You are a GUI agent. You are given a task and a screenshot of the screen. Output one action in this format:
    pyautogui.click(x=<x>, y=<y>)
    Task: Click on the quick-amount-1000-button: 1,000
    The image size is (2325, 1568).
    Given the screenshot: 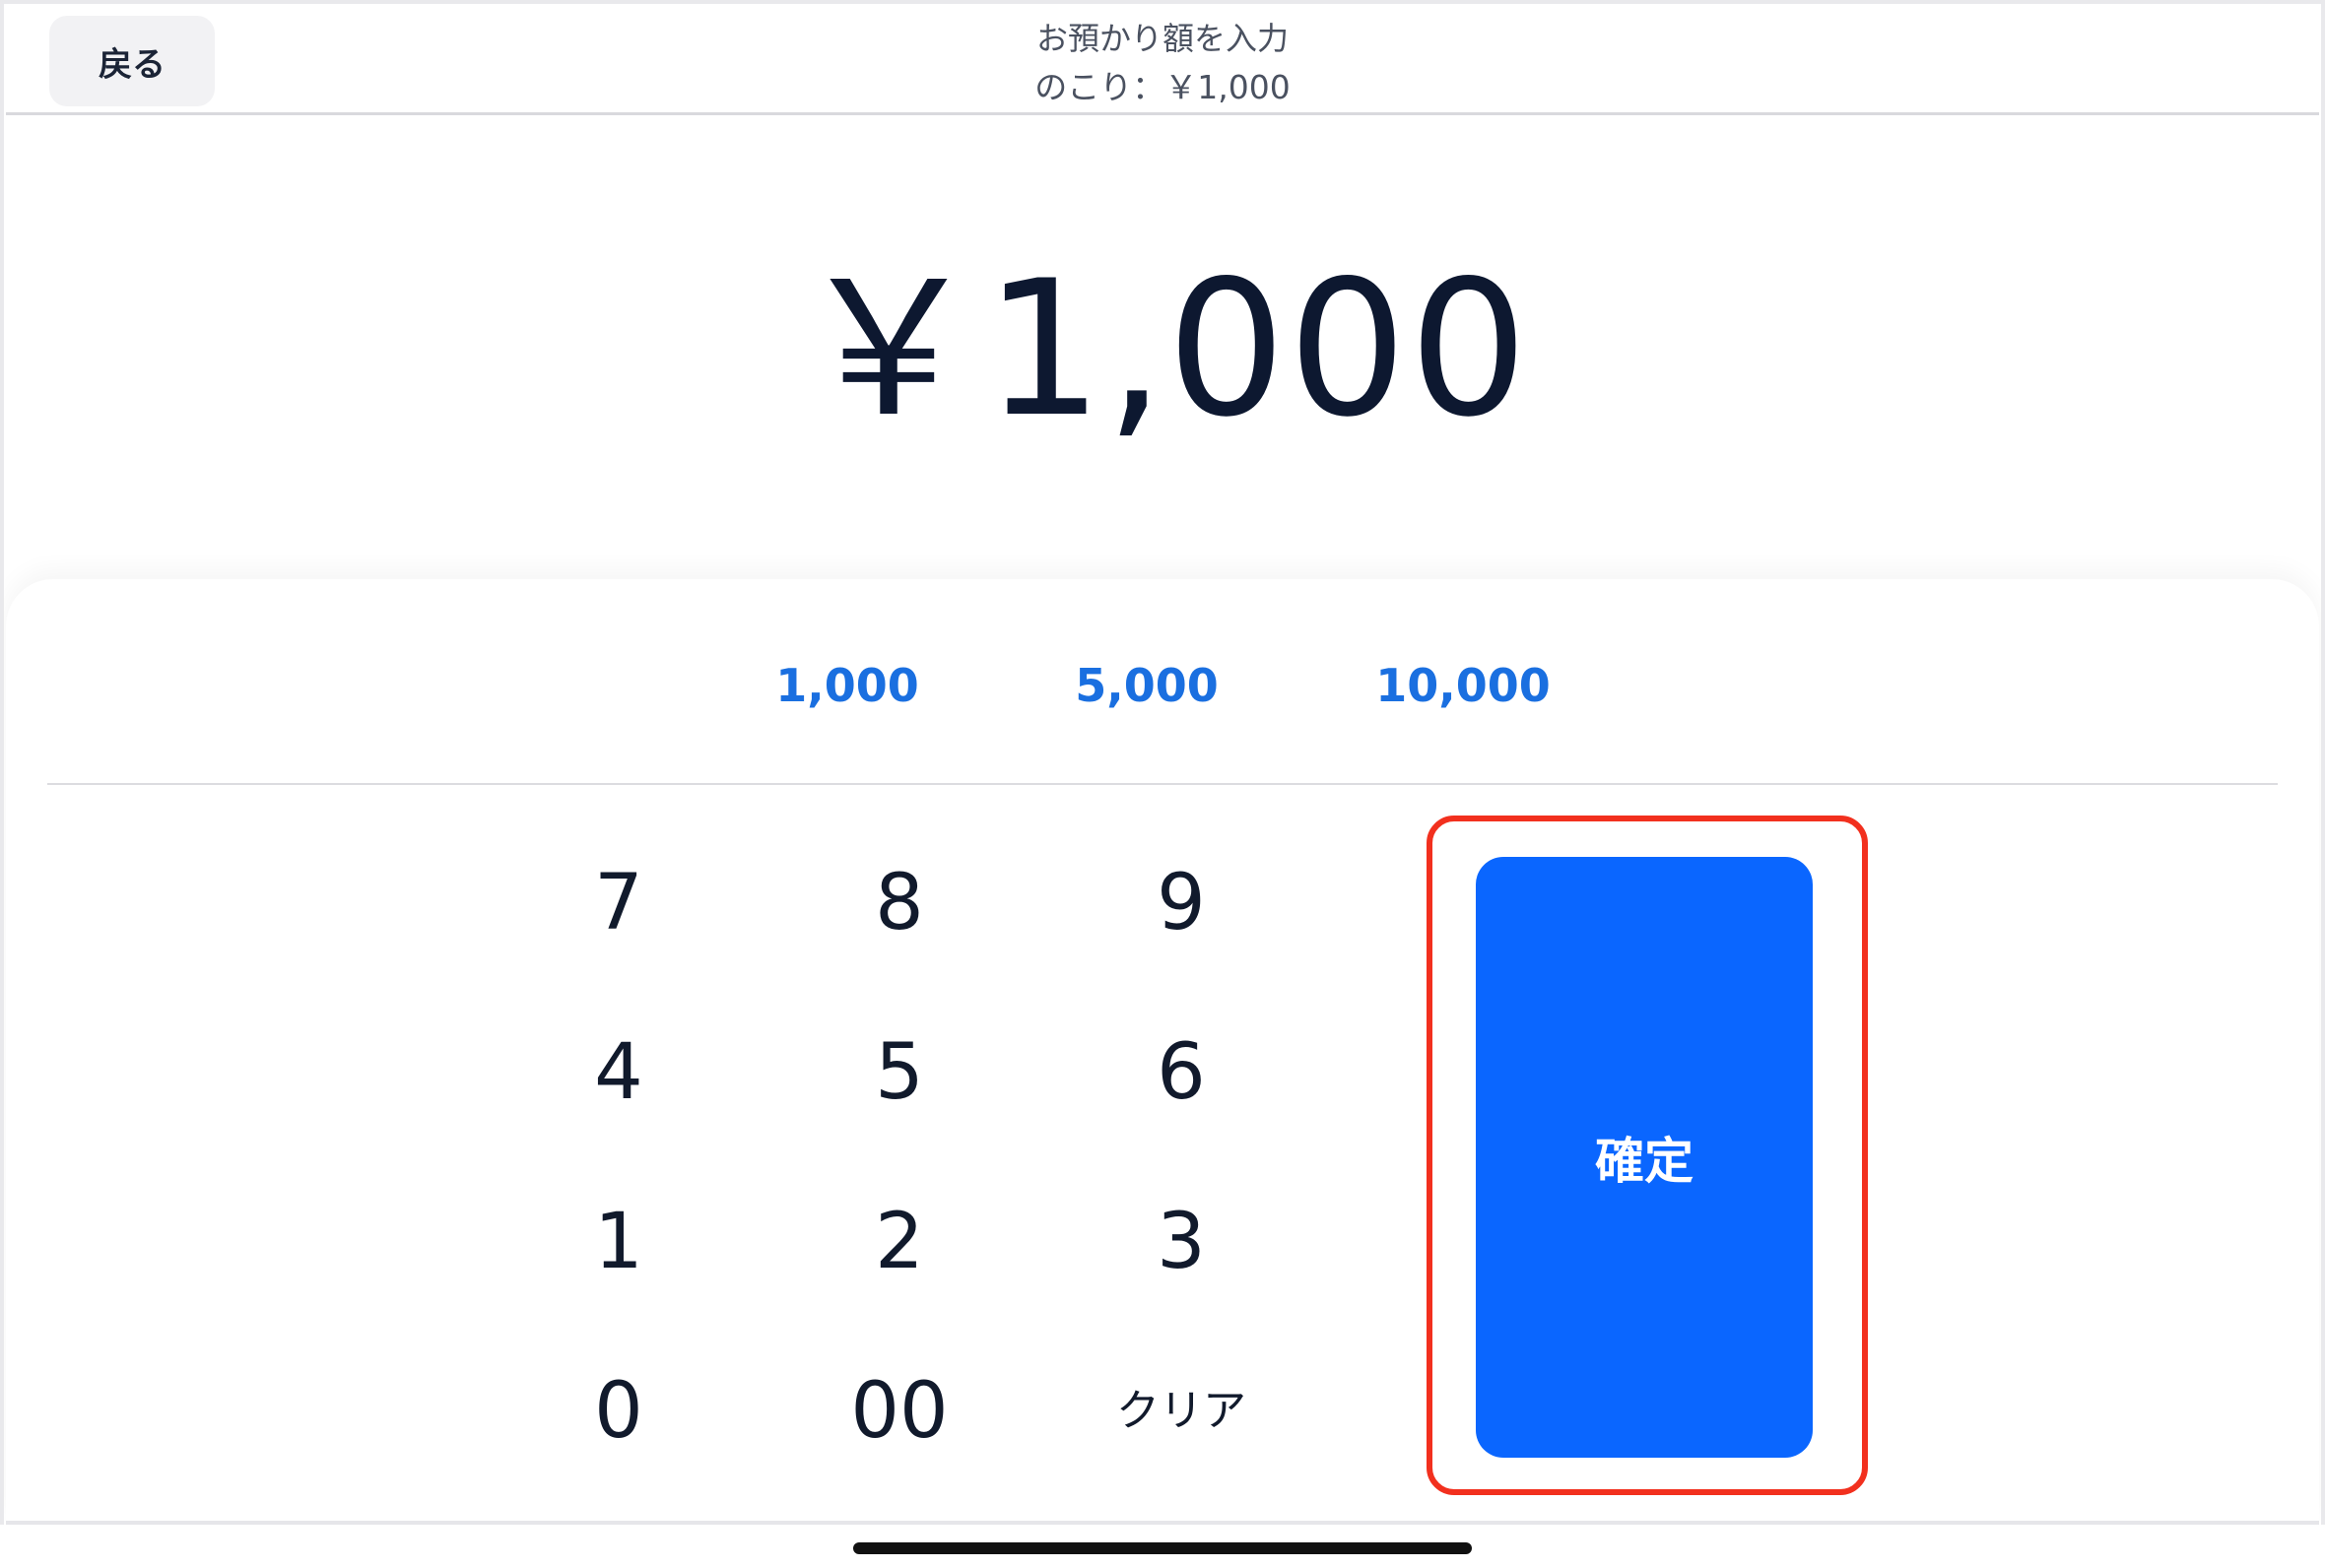 What is the action you would take?
    pyautogui.click(x=848, y=685)
    